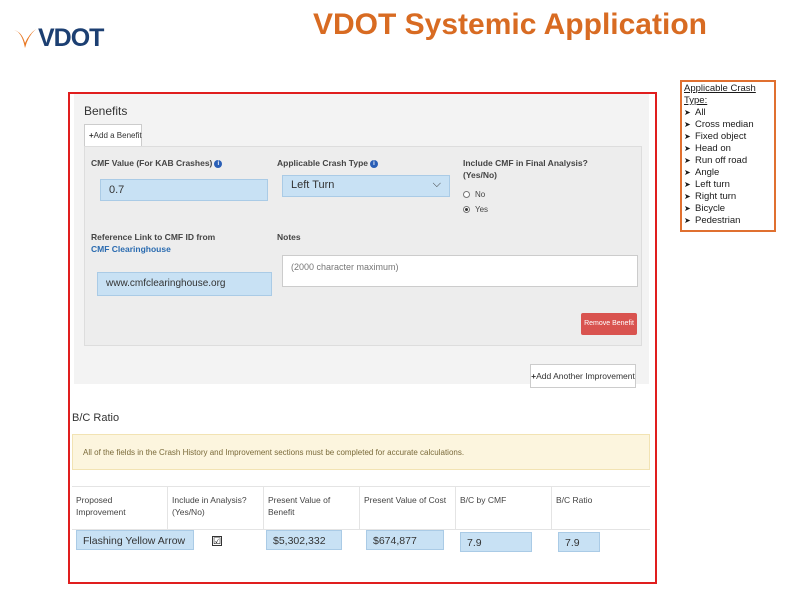 Image resolution: width=792 pixels, height=612 pixels. What do you see at coordinates (496, 542) in the screenshot?
I see `bc-cmf-cell: 7.9` at bounding box center [496, 542].